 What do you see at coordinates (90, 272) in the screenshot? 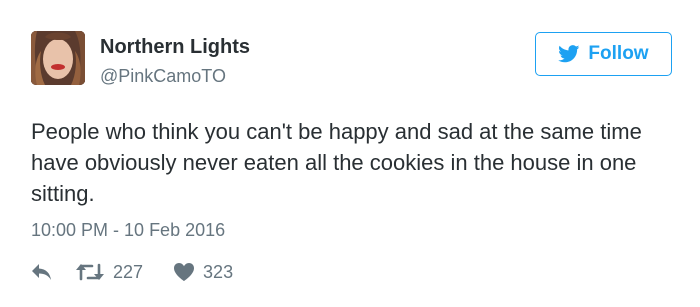
I see `retweet-icon` at bounding box center [90, 272].